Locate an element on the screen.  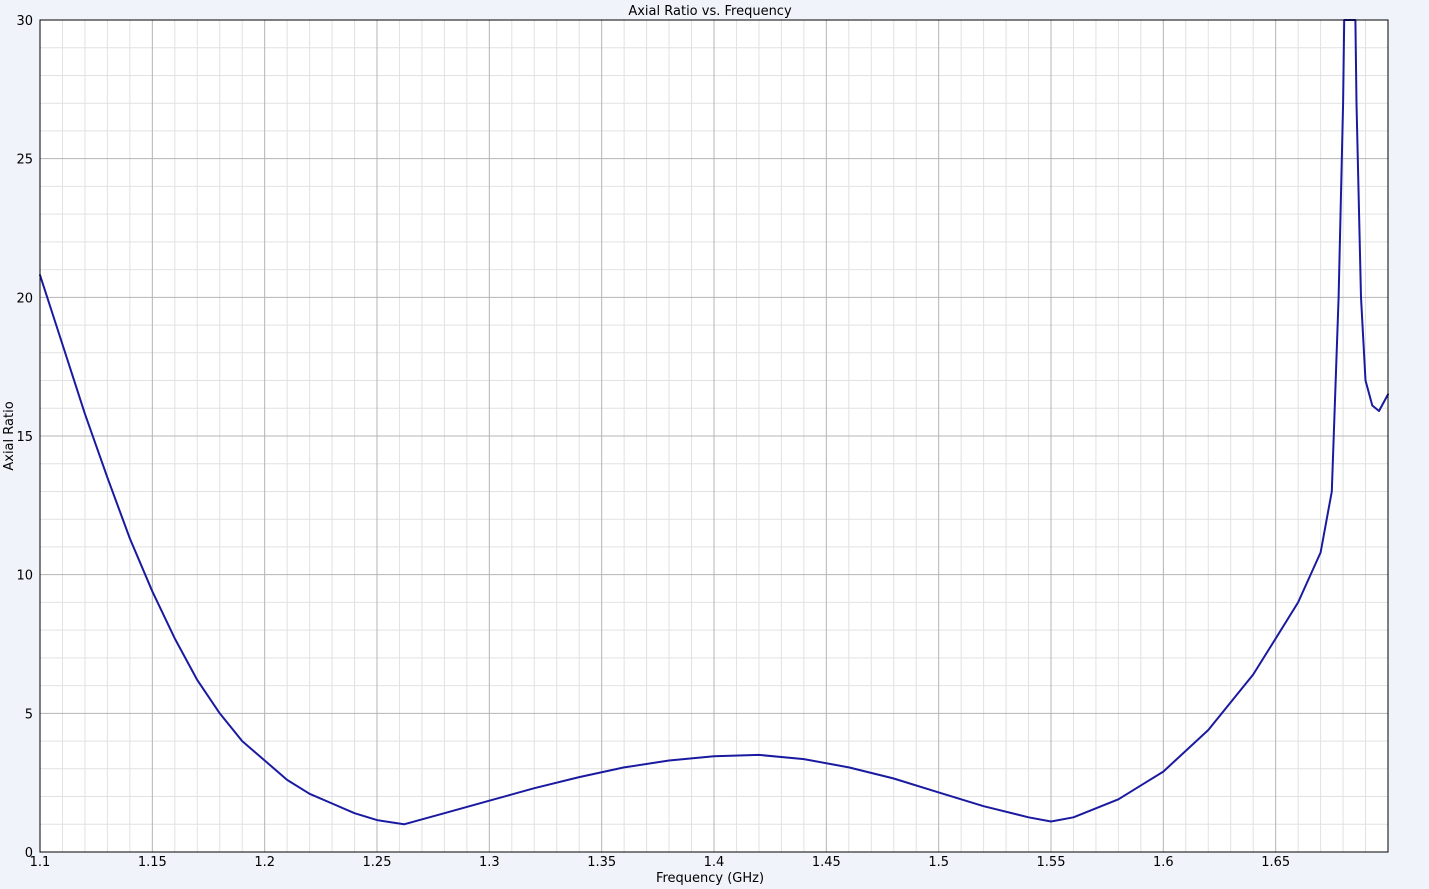
y-tick-label: 15 is located at coordinates (24, 437).